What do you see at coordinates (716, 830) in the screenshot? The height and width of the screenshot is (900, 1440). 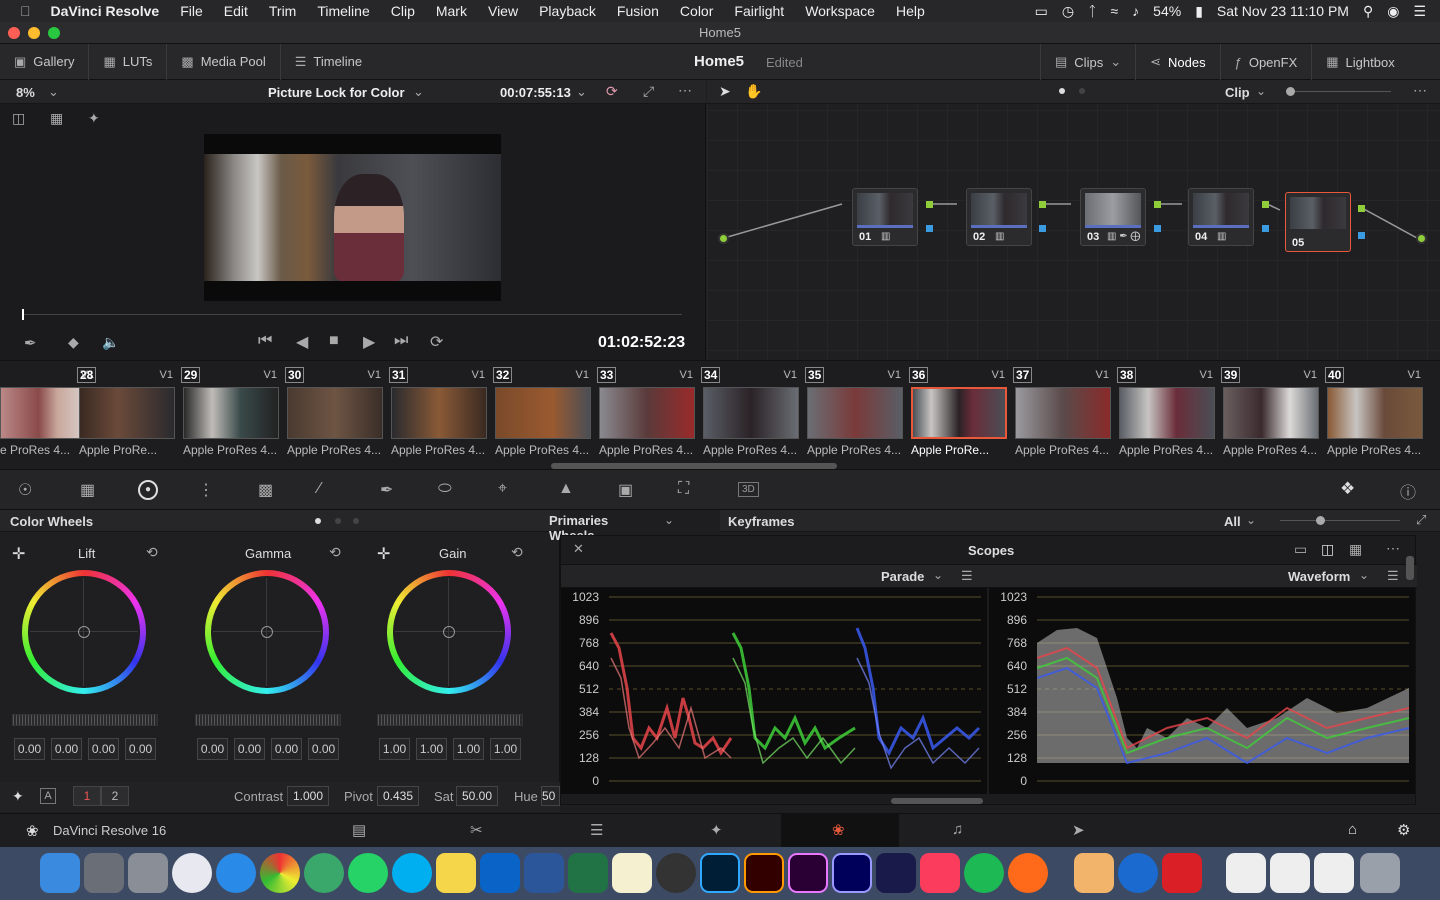 I see `fusion-page-icon: ✦` at bounding box center [716, 830].